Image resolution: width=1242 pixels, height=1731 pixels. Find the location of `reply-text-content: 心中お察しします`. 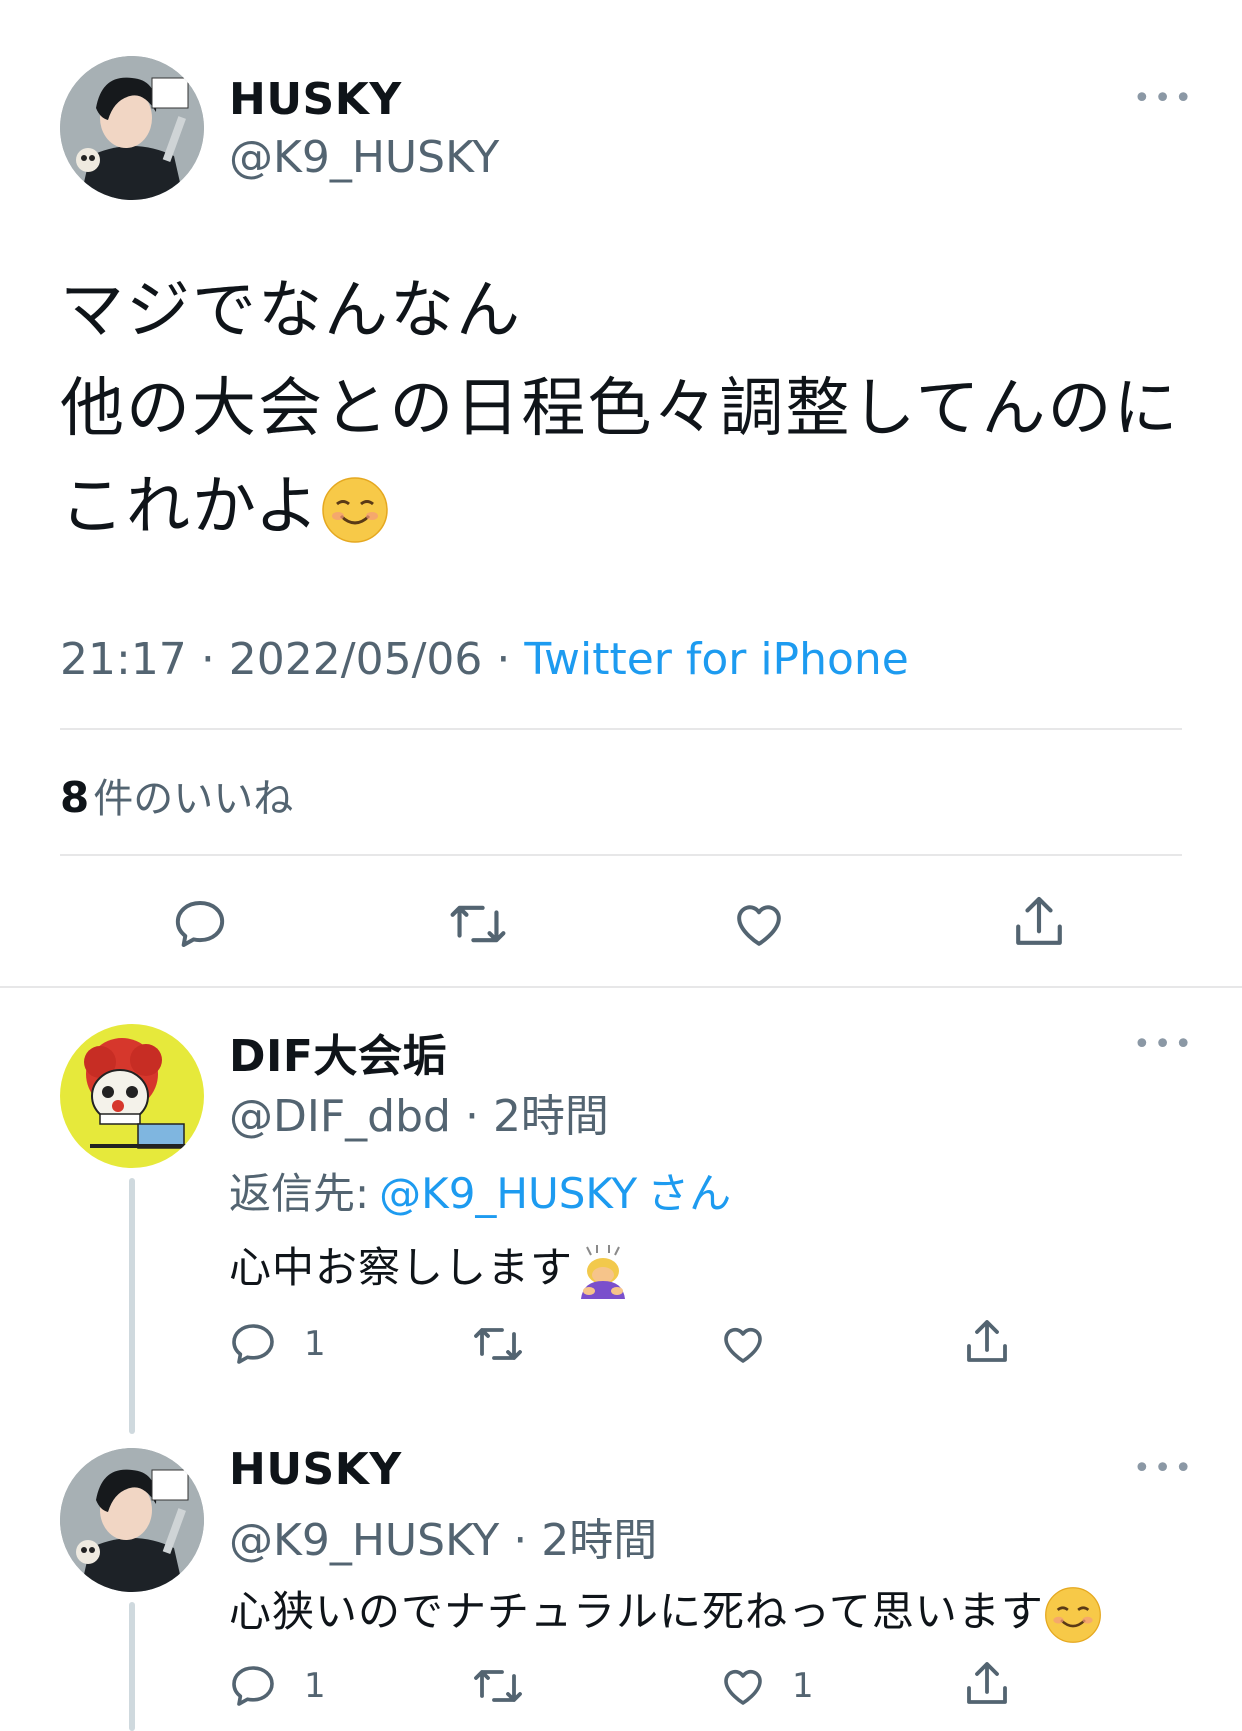

reply-text-content: 心中お察しします is located at coordinates (401, 1267).